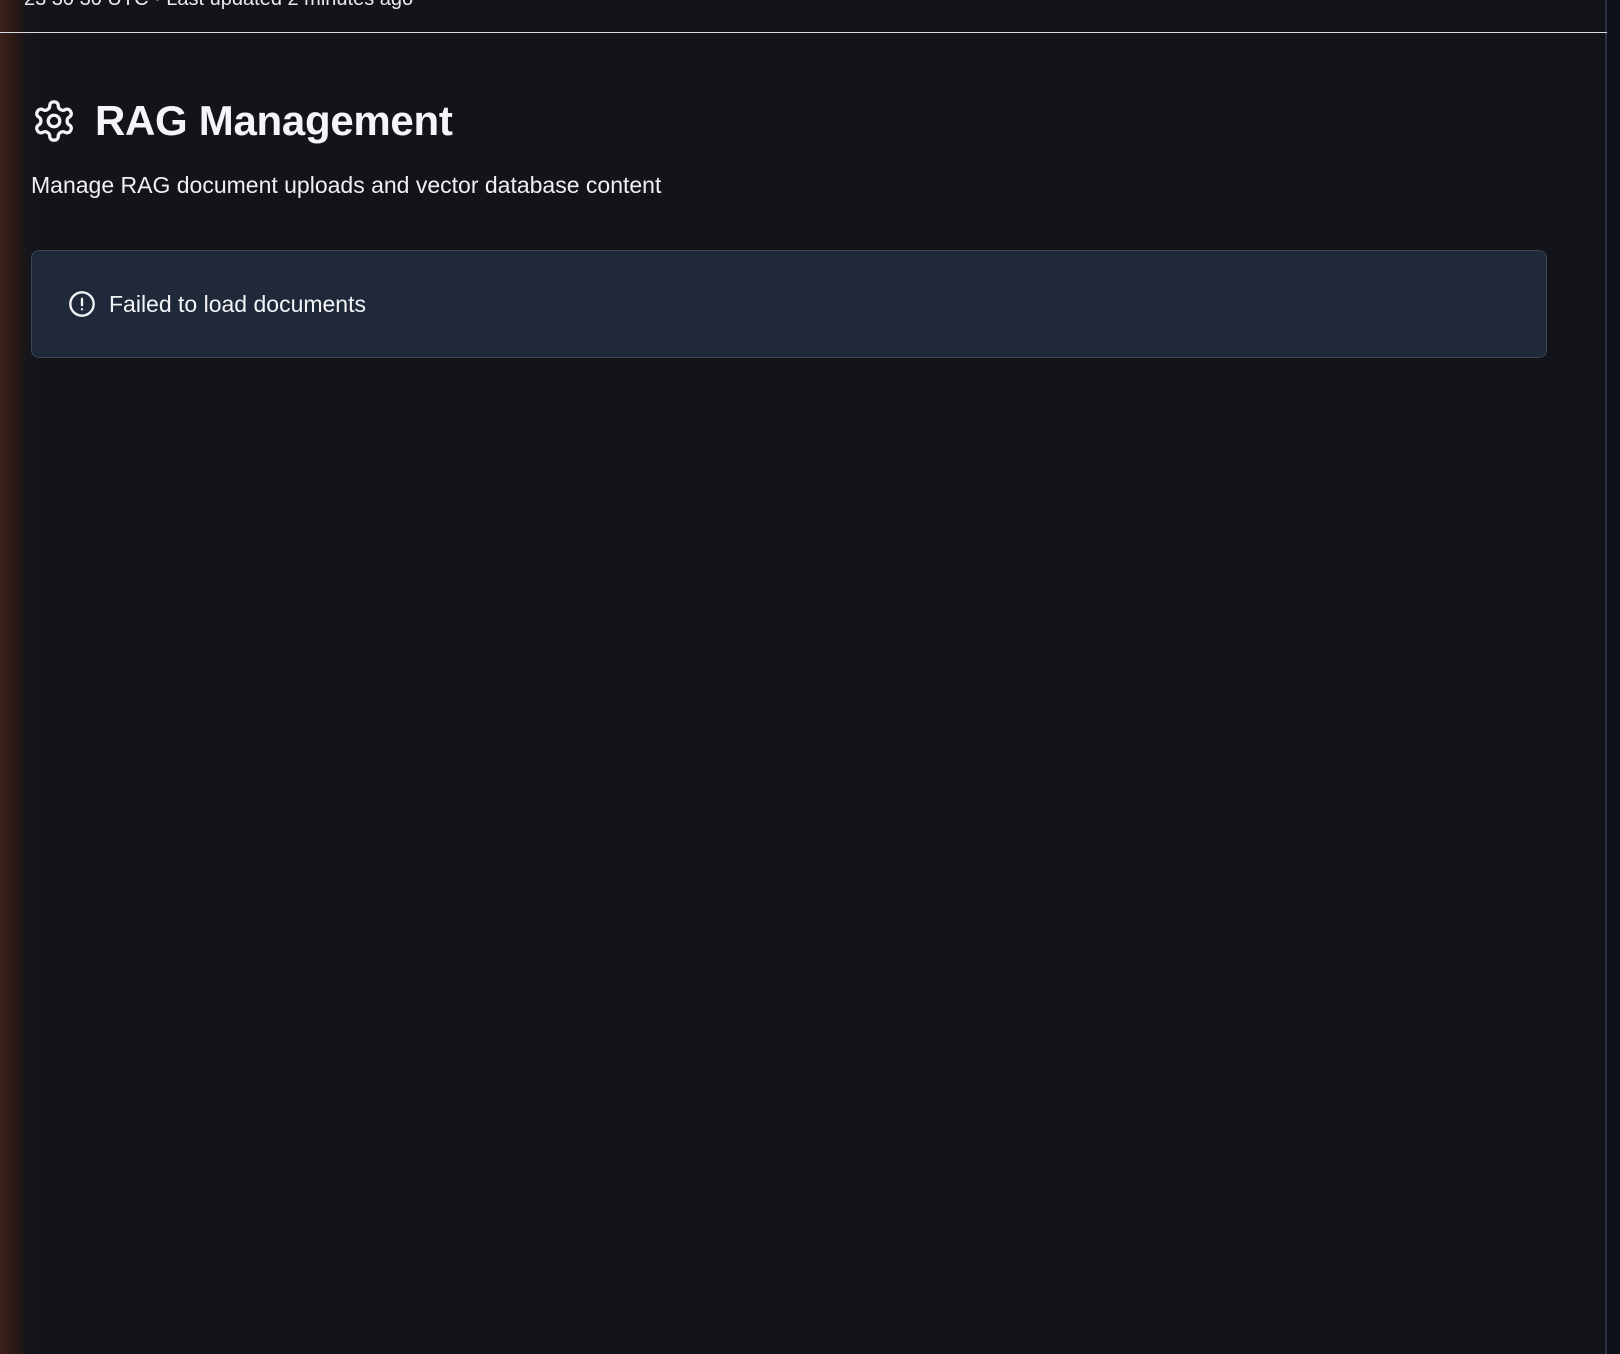  What do you see at coordinates (274, 120) in the screenshot?
I see `page-title: RAG Management` at bounding box center [274, 120].